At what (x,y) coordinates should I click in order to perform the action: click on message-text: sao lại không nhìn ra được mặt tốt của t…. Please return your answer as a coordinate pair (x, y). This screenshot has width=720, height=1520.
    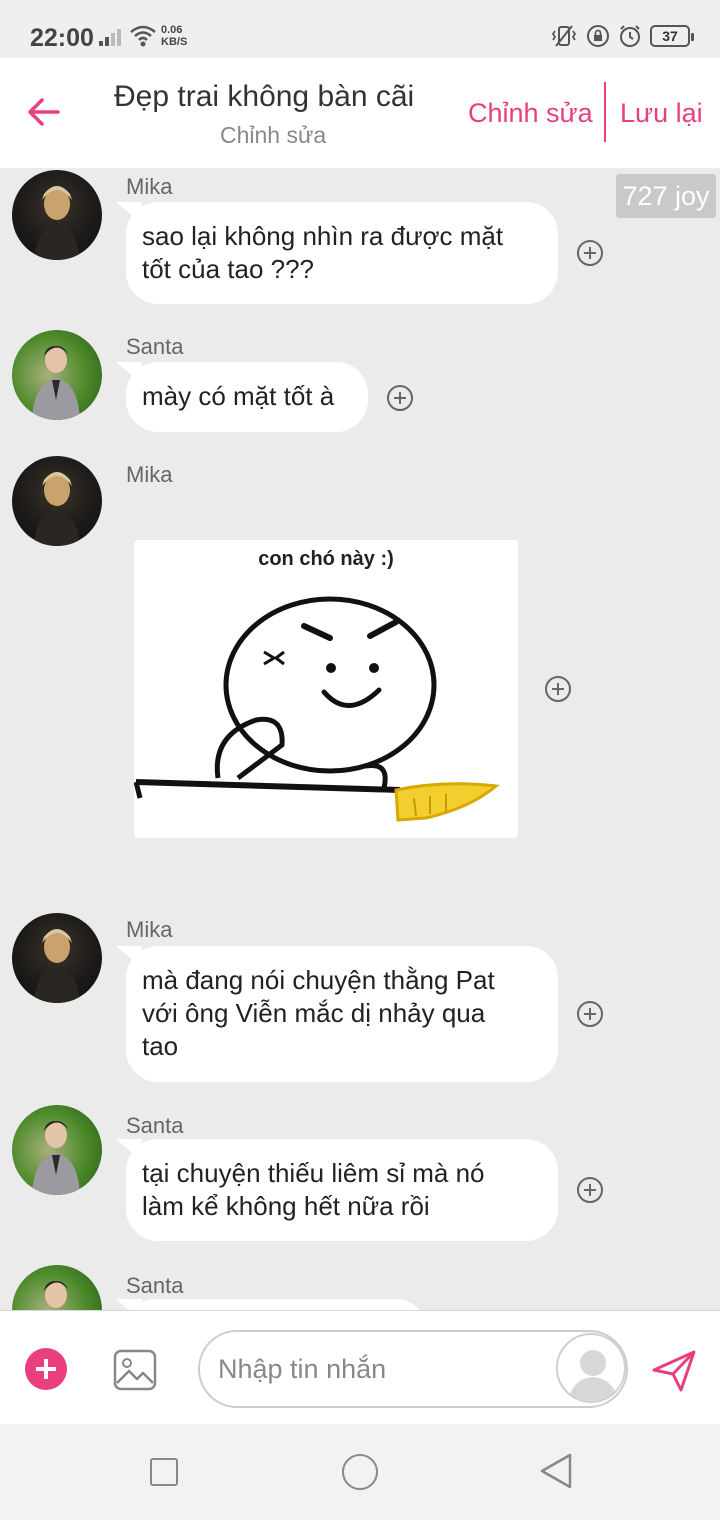
    Looking at the image, I should click on (323, 252).